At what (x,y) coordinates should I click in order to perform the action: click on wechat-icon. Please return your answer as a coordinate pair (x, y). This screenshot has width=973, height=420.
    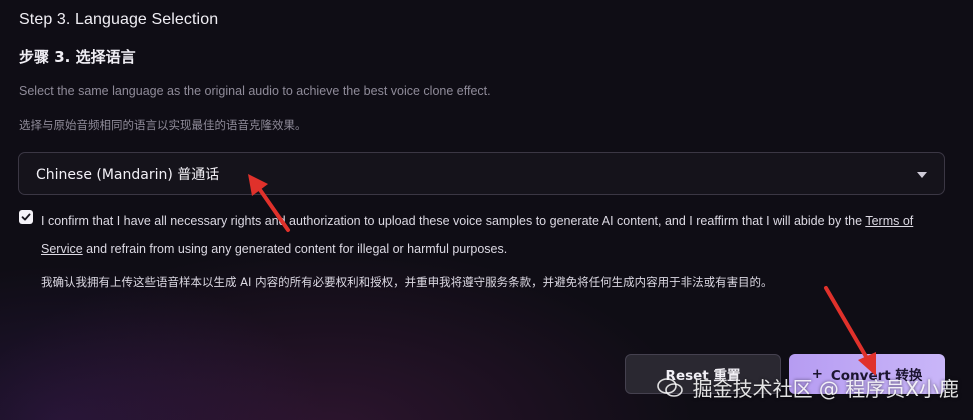
    Looking at the image, I should click on (669, 387).